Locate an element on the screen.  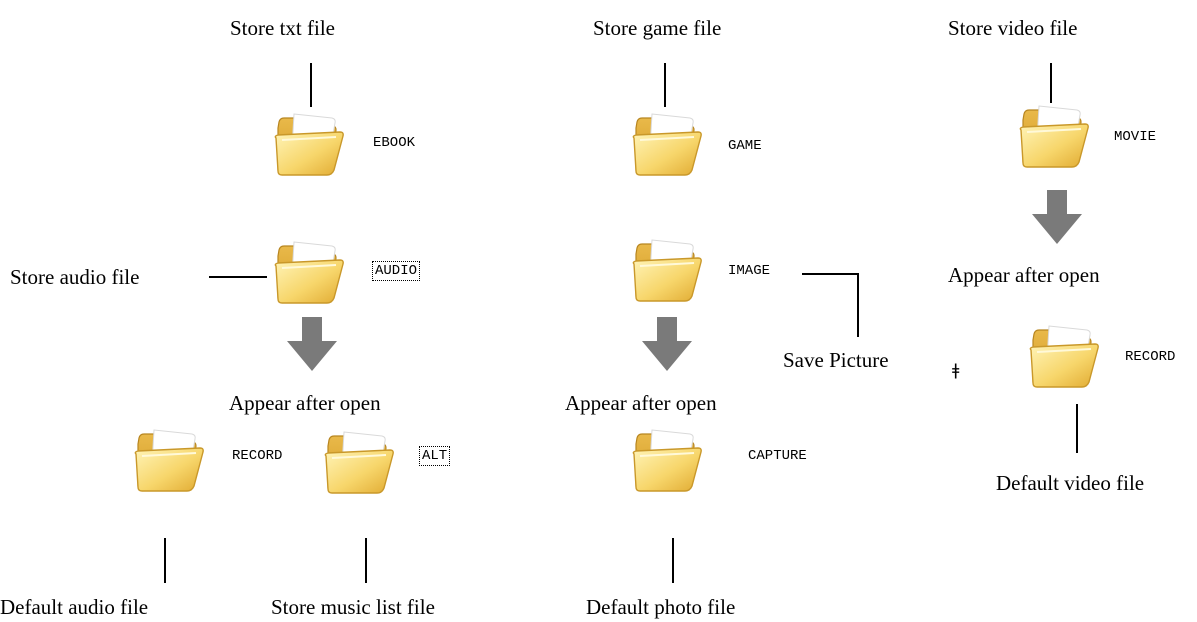
folder-label-capture: CAPTURE is located at coordinates (777, 456).